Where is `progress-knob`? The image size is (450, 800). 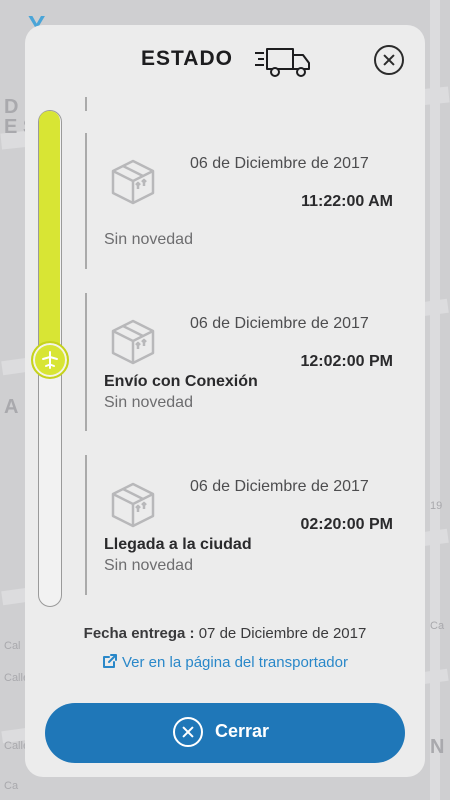
progress-knob is located at coordinates (50, 360).